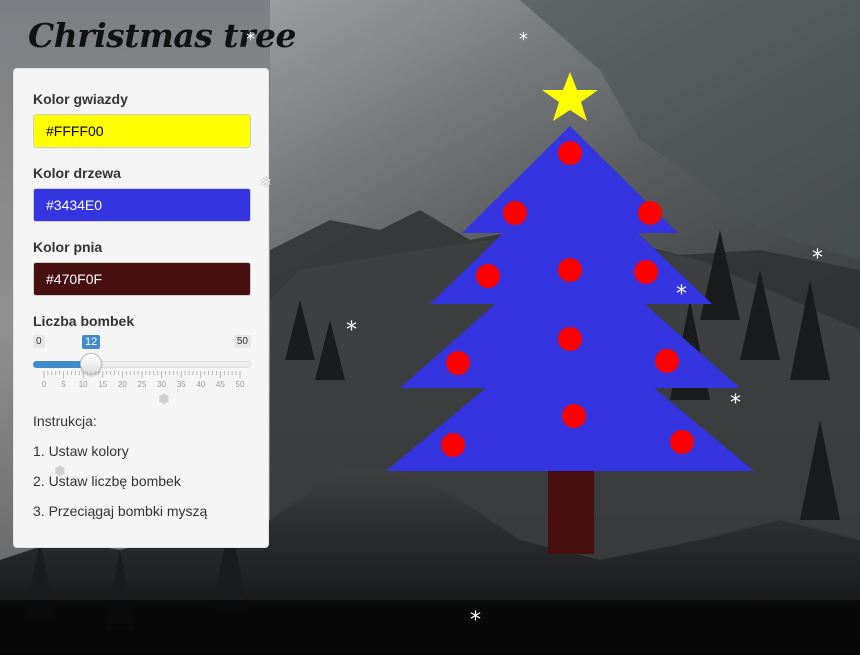 The image size is (860, 655). I want to click on baubles-label: Liczba bombek, so click(84, 321).